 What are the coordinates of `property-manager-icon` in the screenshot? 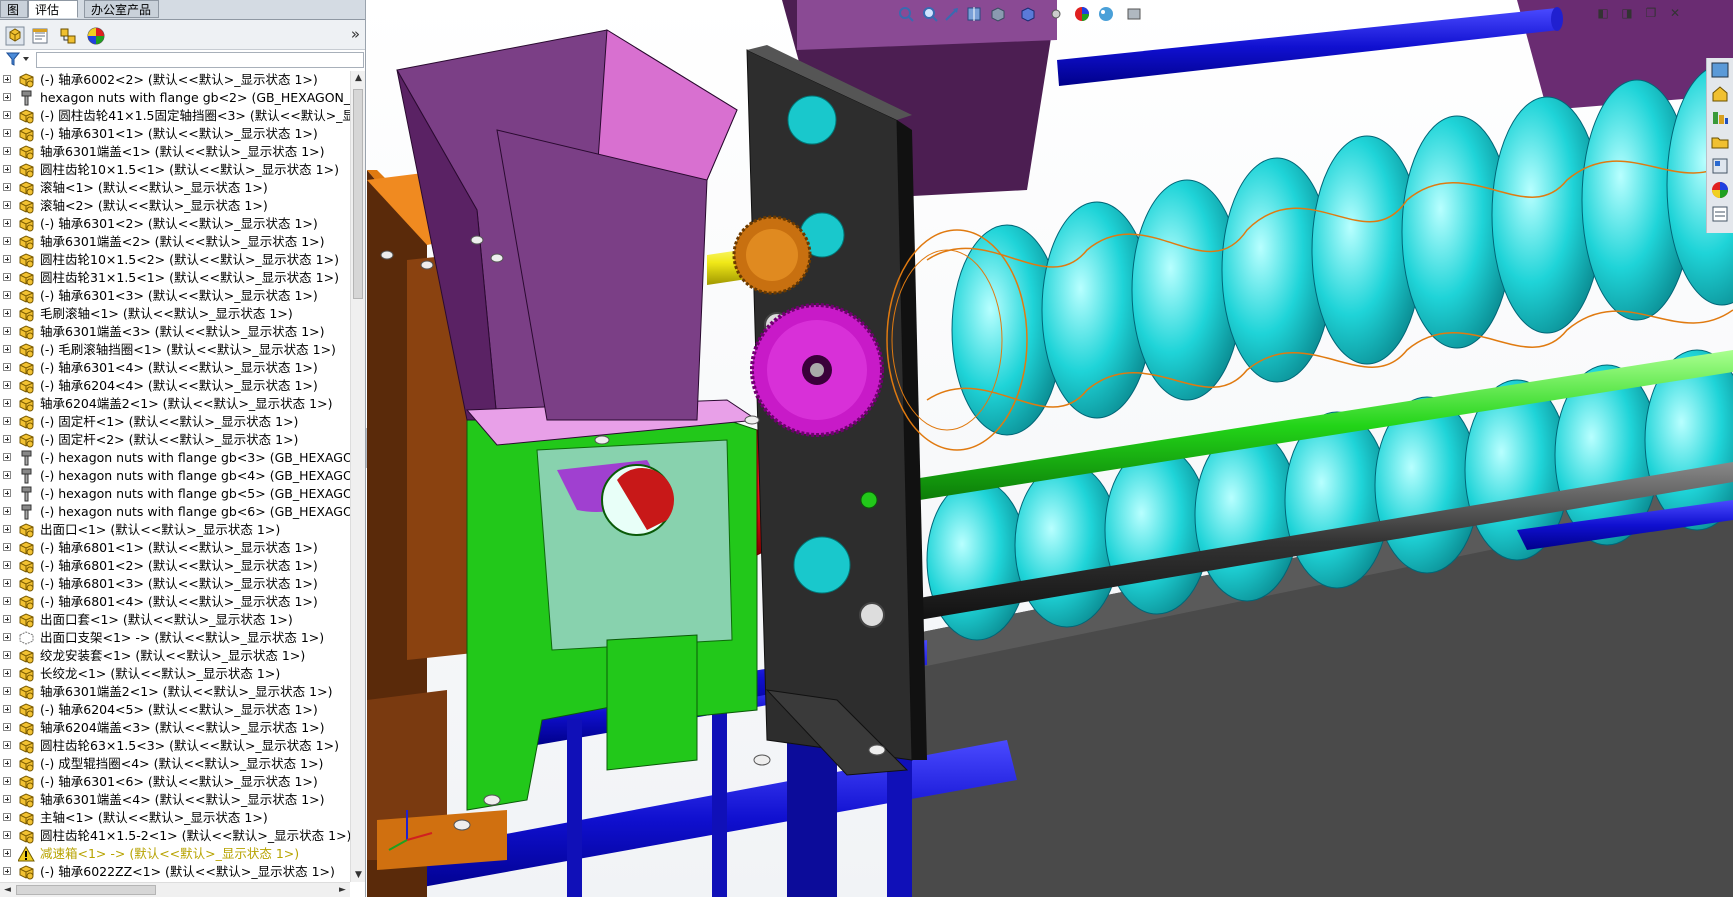 It's located at (40, 36).